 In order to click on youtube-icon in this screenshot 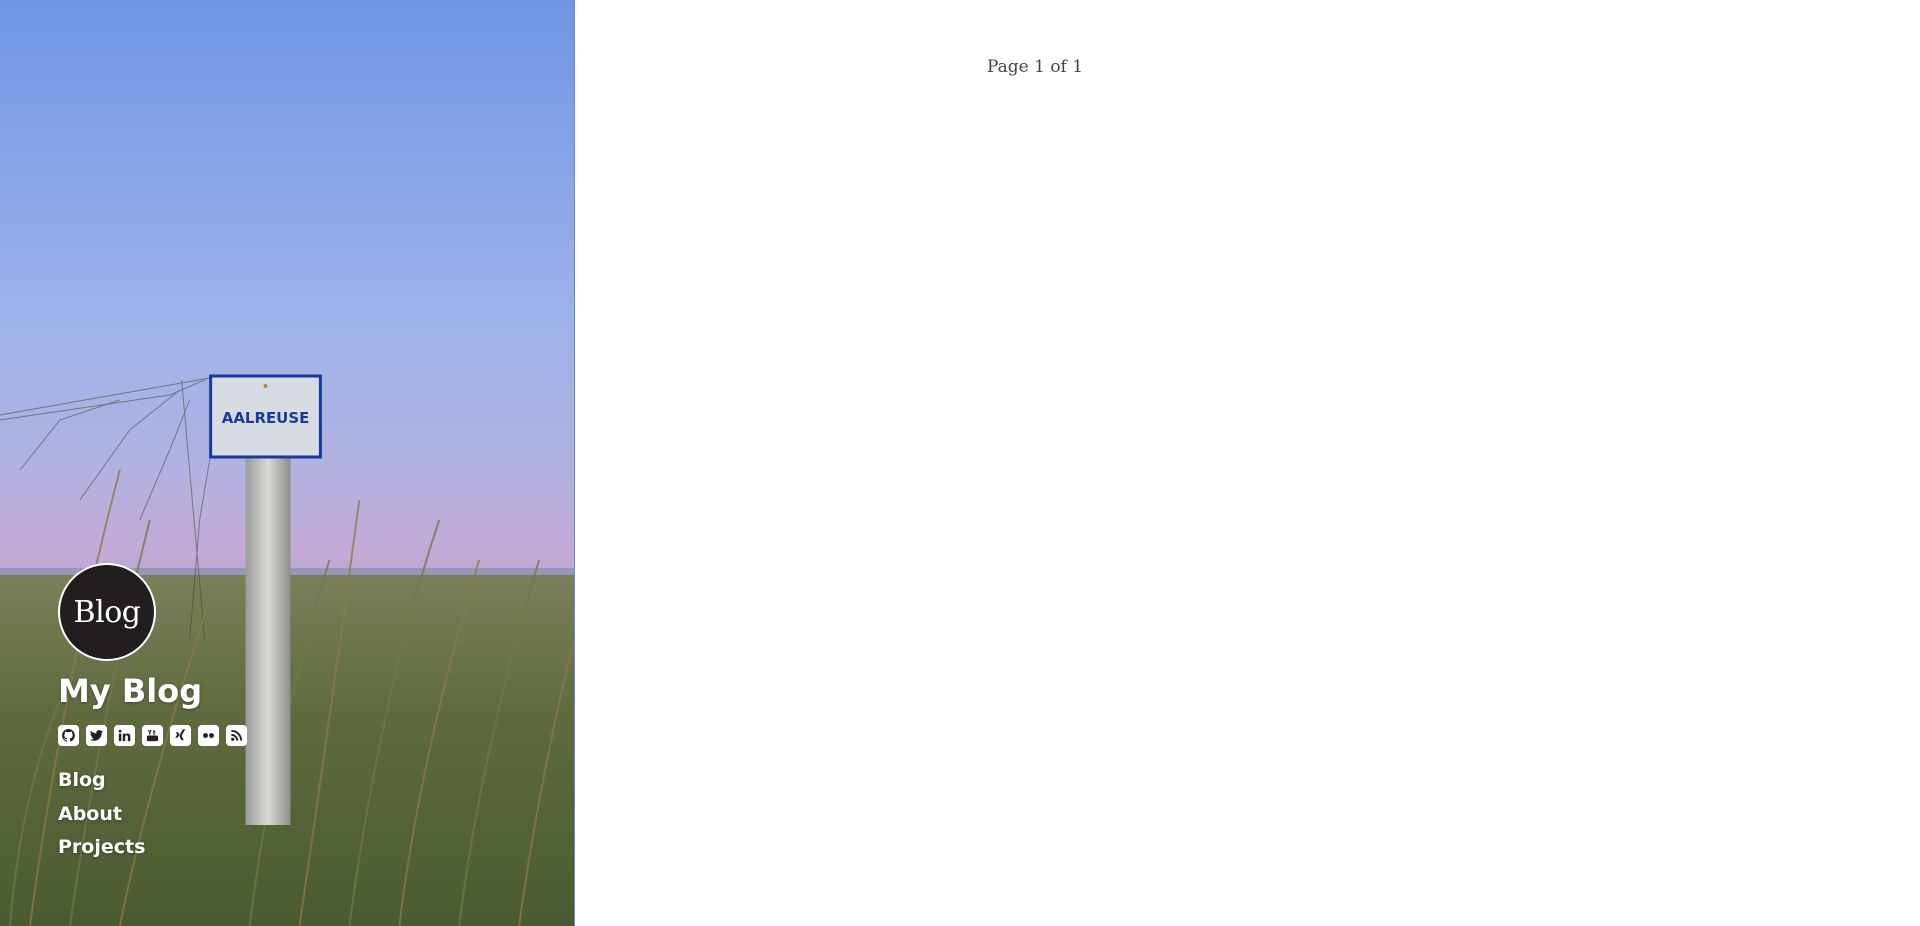, I will do `click(152, 735)`.